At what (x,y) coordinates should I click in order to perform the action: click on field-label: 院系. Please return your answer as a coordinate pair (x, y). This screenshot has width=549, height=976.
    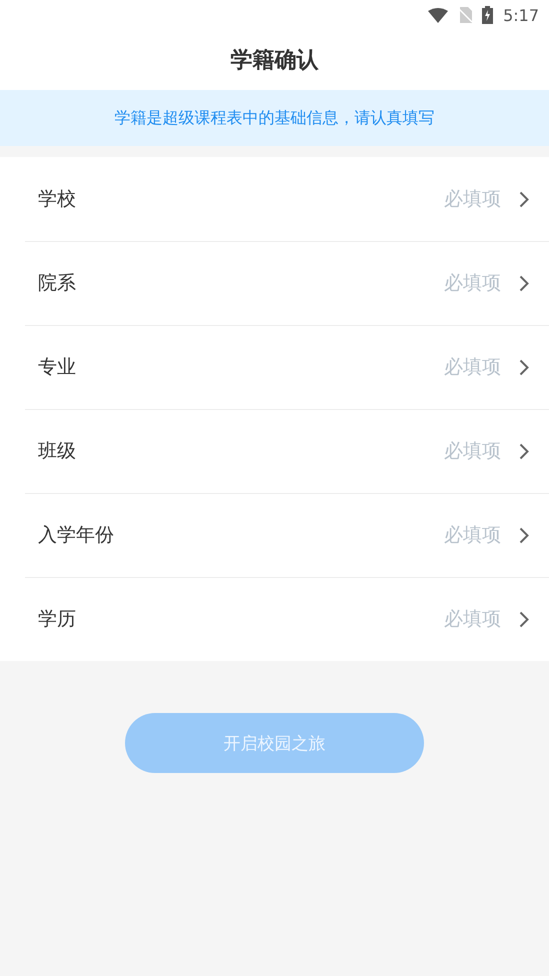
    Looking at the image, I should click on (57, 283).